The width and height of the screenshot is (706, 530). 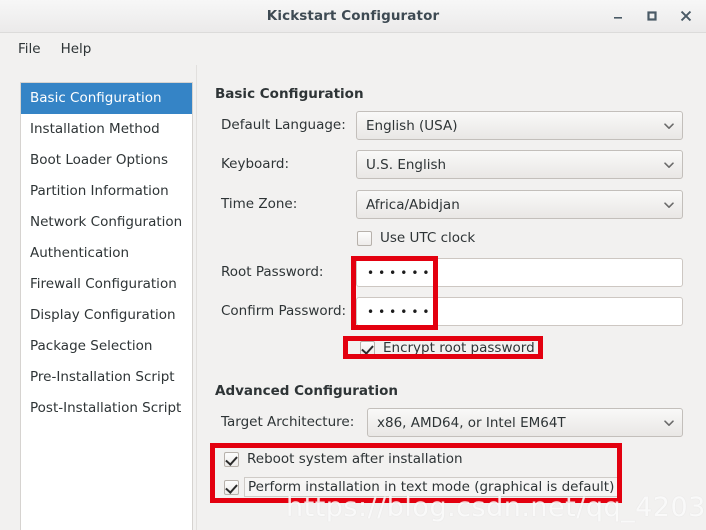 What do you see at coordinates (288, 422) in the screenshot?
I see `target-architecture-label: Target Architecture:` at bounding box center [288, 422].